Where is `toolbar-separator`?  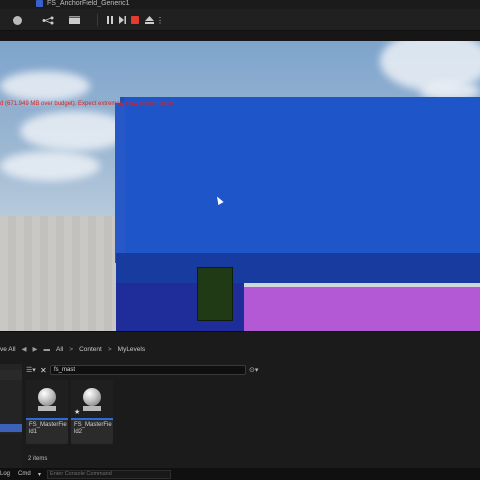
toolbar-separator is located at coordinates (97, 20).